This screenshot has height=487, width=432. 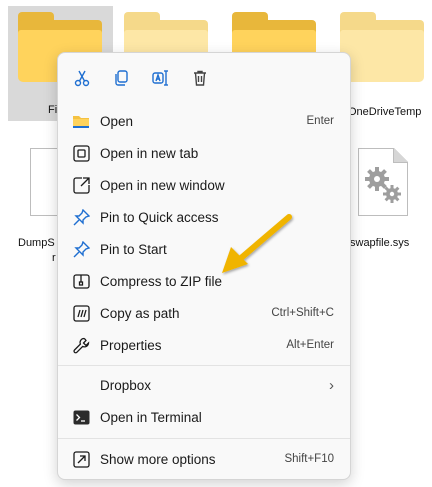 What do you see at coordinates (257, 243) in the screenshot?
I see `annotation-arrow` at bounding box center [257, 243].